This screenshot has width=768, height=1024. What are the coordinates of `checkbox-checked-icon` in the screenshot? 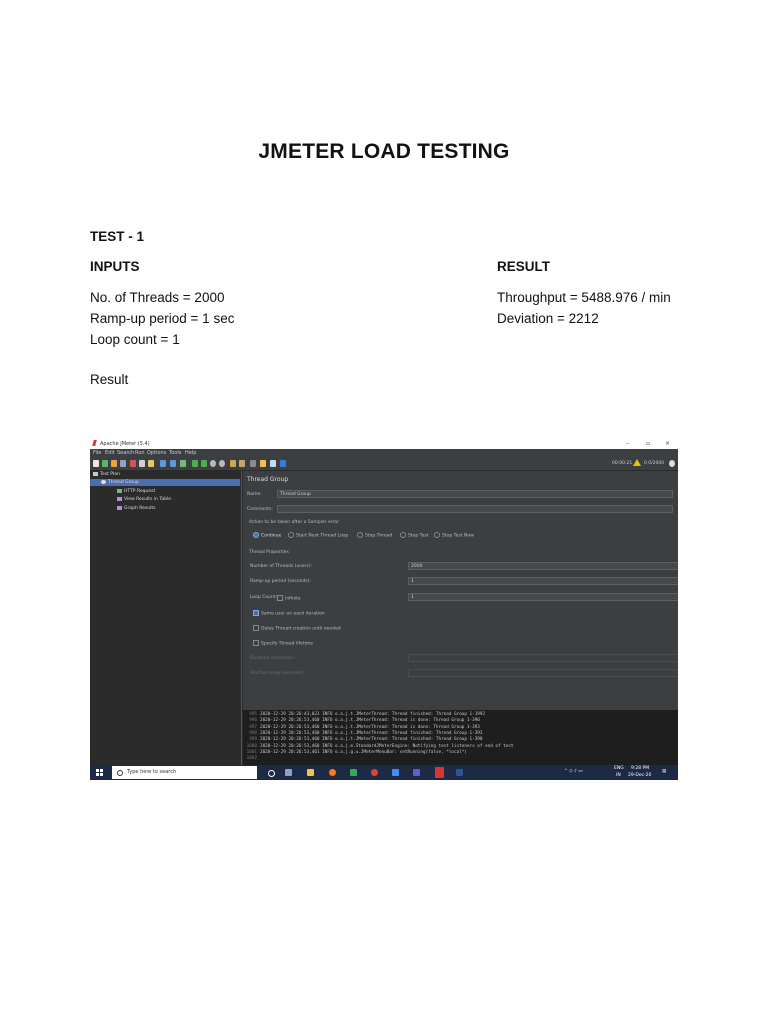 It's located at (256, 613).